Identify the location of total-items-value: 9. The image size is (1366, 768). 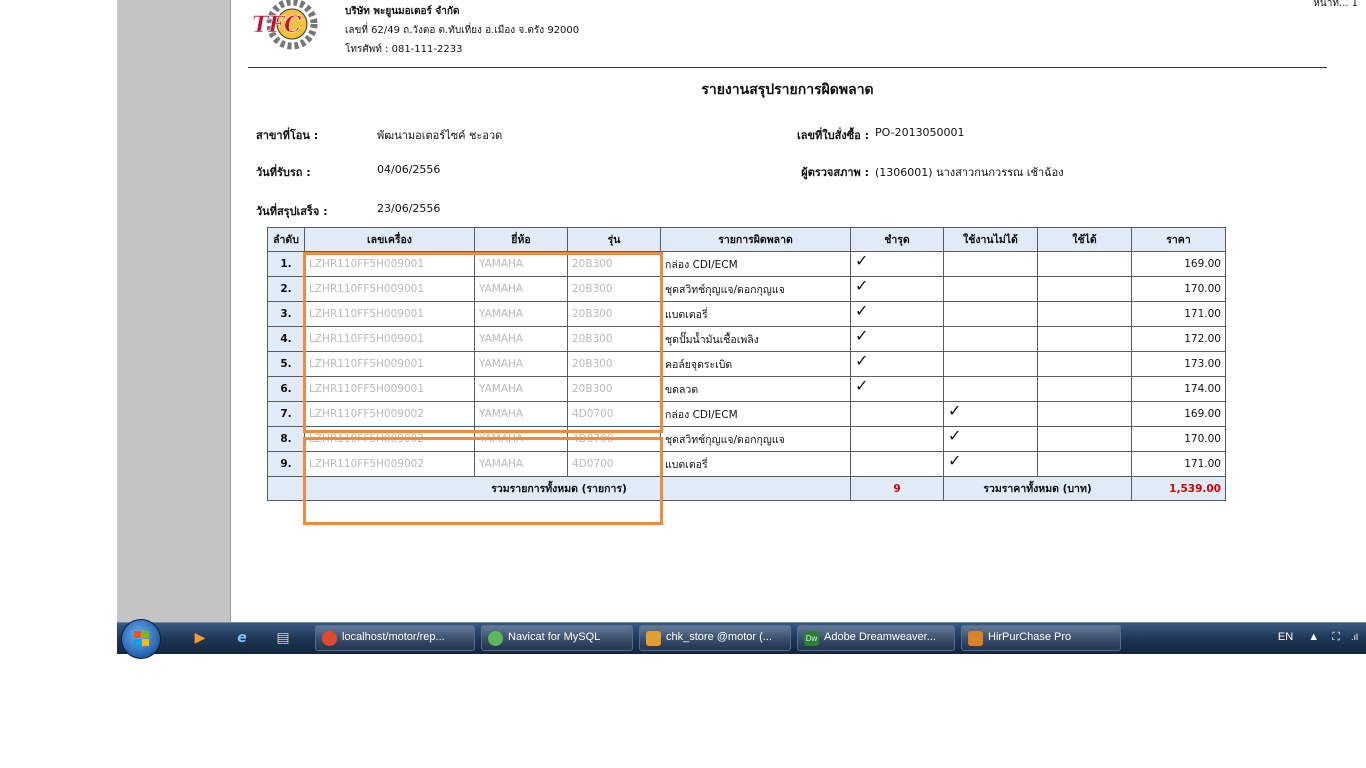
(897, 488).